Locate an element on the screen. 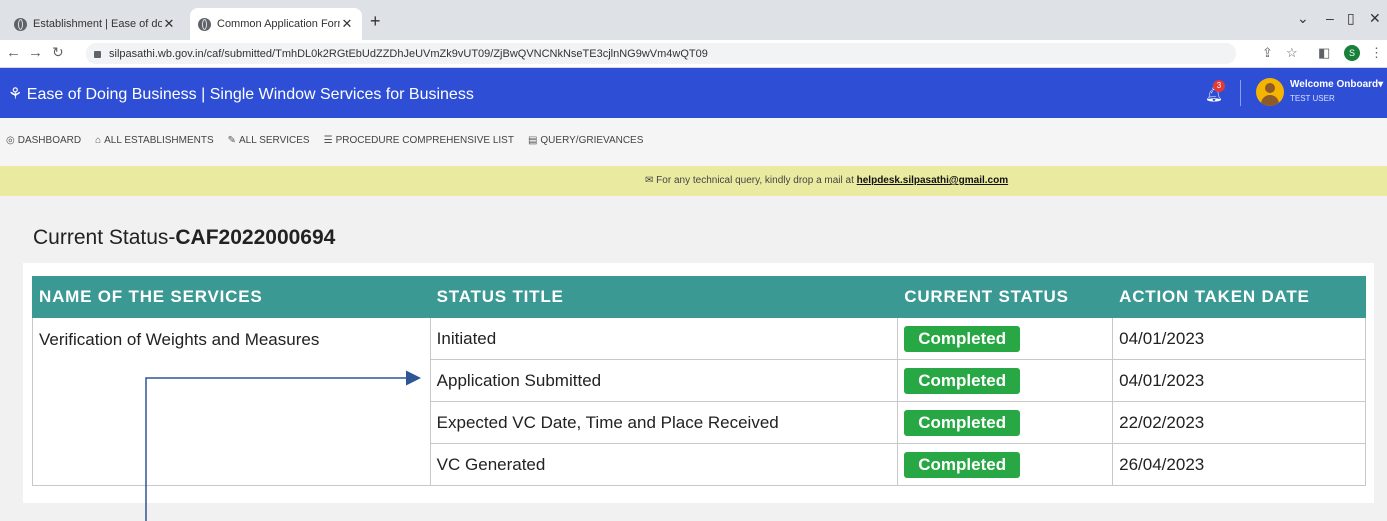  col-header-action-date: ACTION TAKEN DATE is located at coordinates (1239, 297).